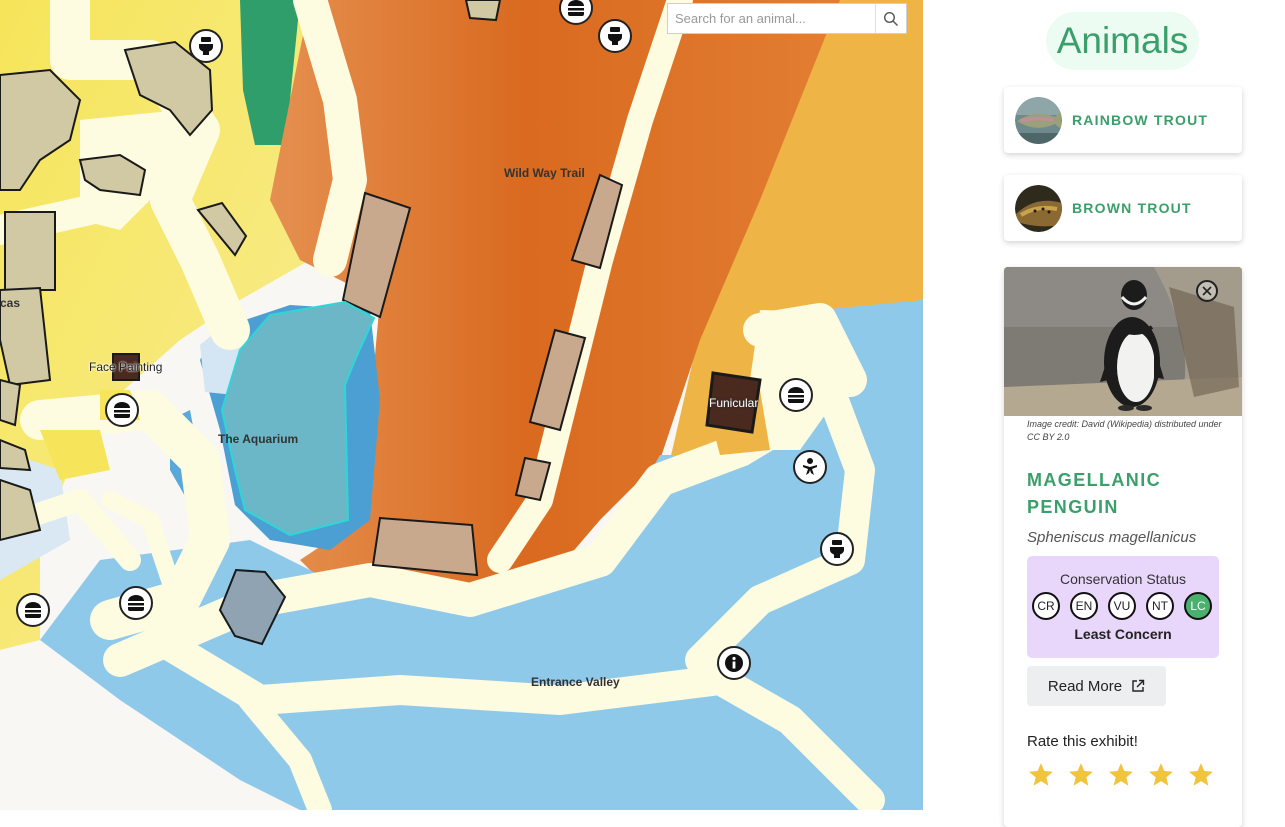  What do you see at coordinates (1038, 120) in the screenshot?
I see `rainbow-trout-thumbnail` at bounding box center [1038, 120].